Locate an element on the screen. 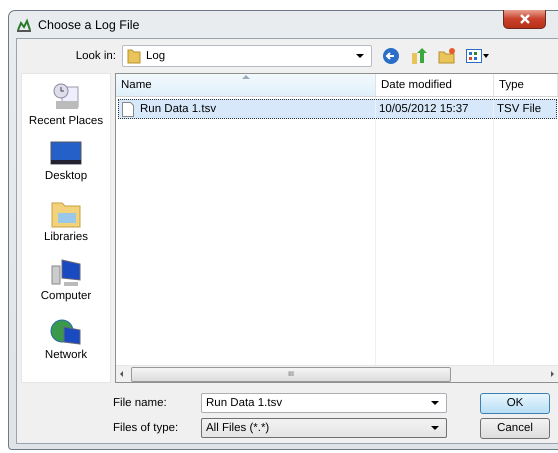 The image size is (558, 453). network-icon is located at coordinates (66, 332).